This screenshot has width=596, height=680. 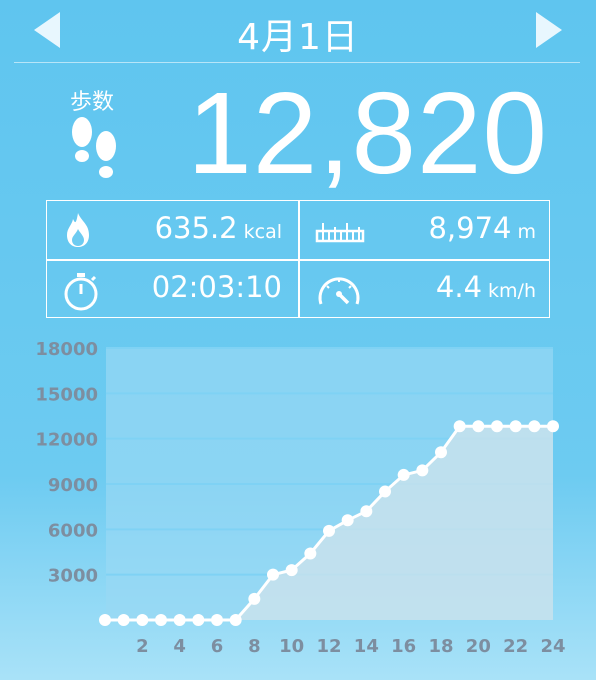 I want to click on y-tick-label: 3000, so click(x=73, y=576).